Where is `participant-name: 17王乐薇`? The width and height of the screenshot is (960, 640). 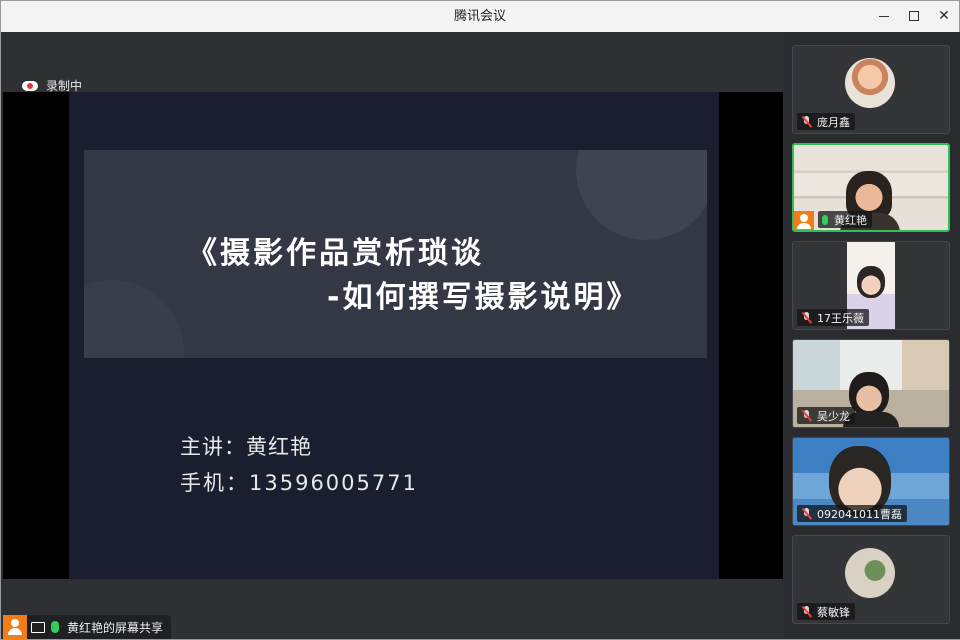
participant-name: 17王乐薇 is located at coordinates (840, 318).